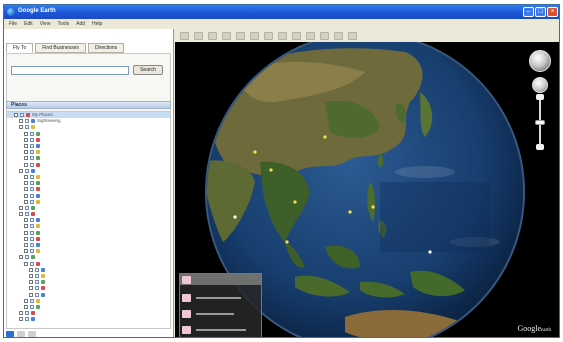  Describe the element at coordinates (80, 24) in the screenshot. I see `menu-add: Add` at that location.